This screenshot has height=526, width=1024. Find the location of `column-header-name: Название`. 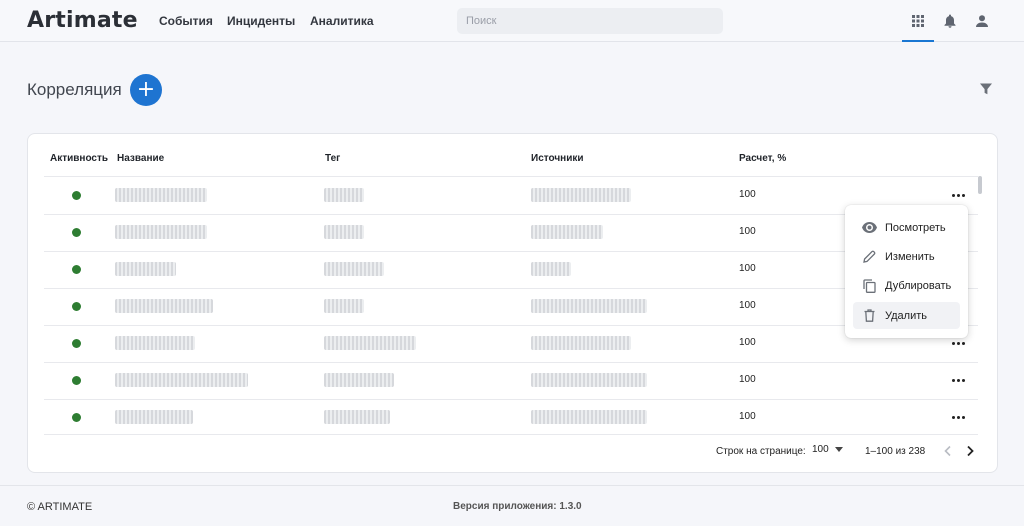

column-header-name: Название is located at coordinates (140, 158).